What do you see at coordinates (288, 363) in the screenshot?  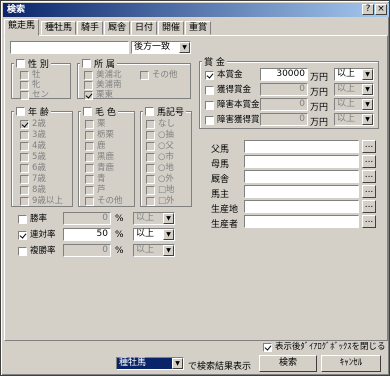 I see `search-button: 検索` at bounding box center [288, 363].